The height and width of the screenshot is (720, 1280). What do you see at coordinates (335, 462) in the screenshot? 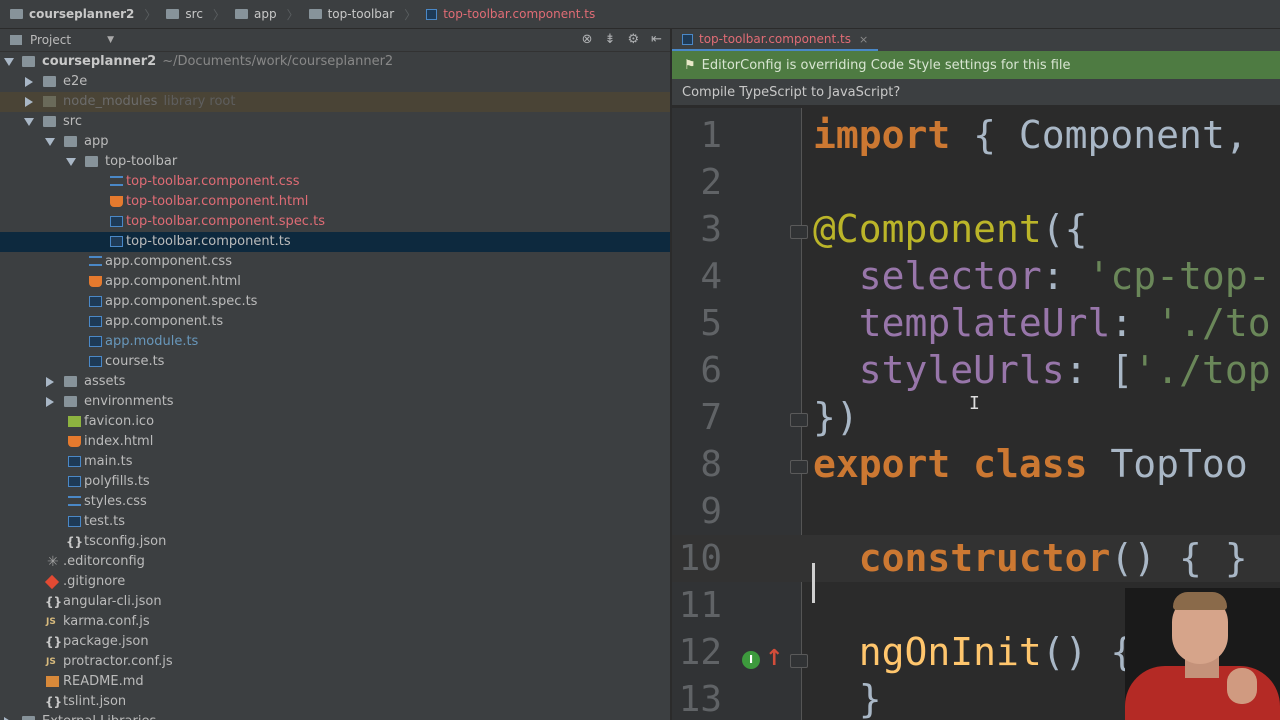
I see `tree-item-main-ts: main.ts` at bounding box center [335, 462].